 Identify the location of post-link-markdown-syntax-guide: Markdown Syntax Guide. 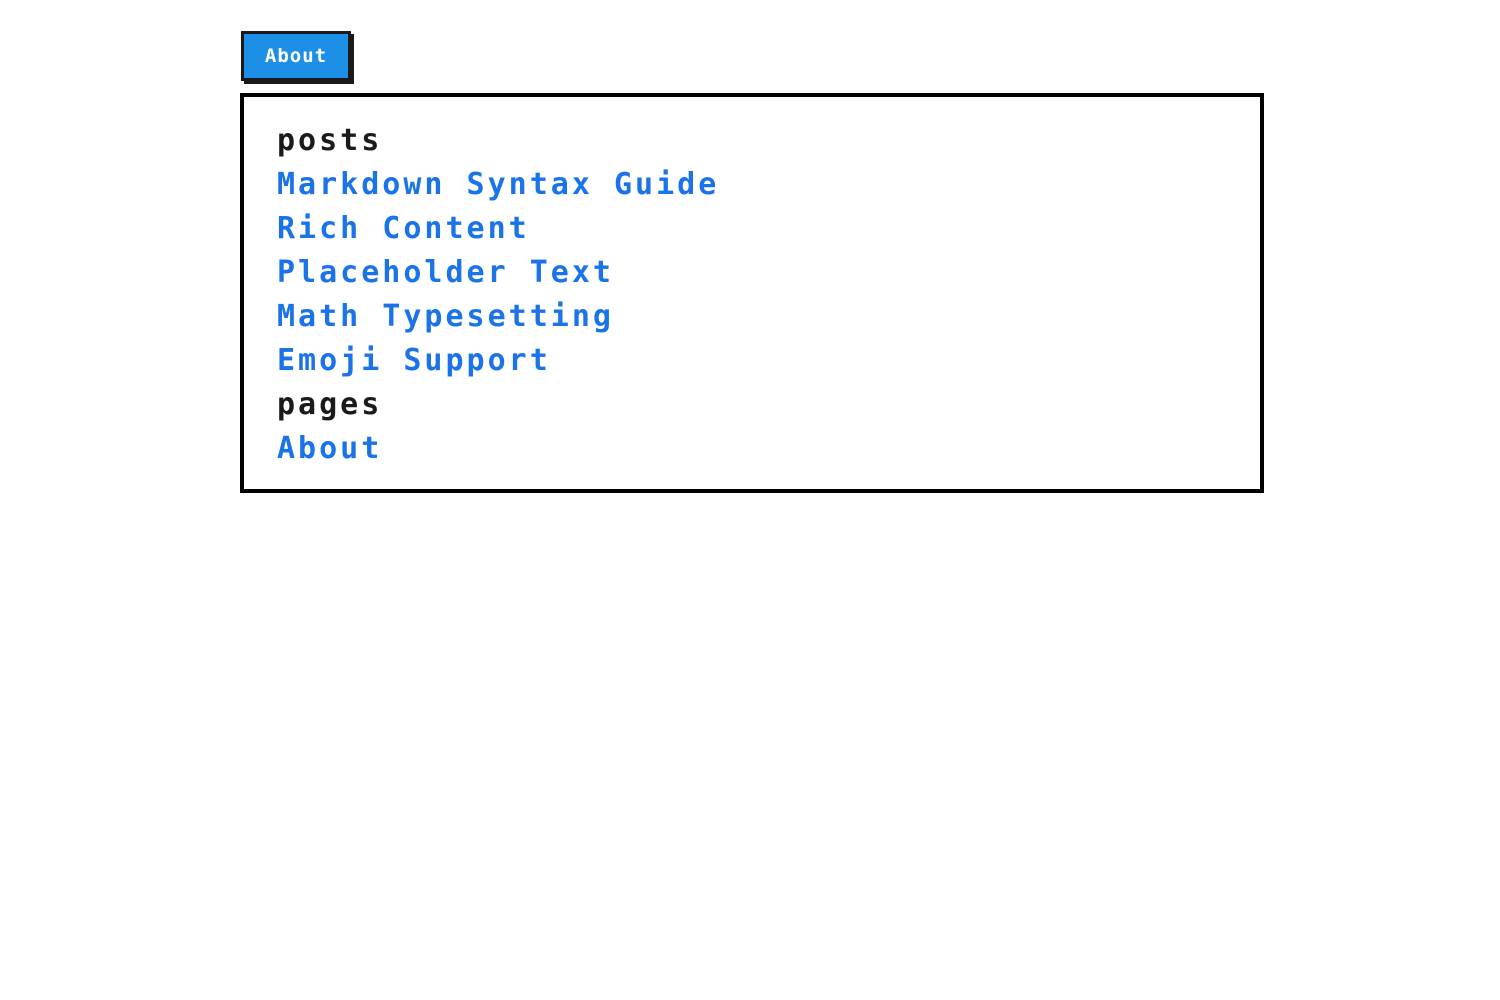
(768, 185).